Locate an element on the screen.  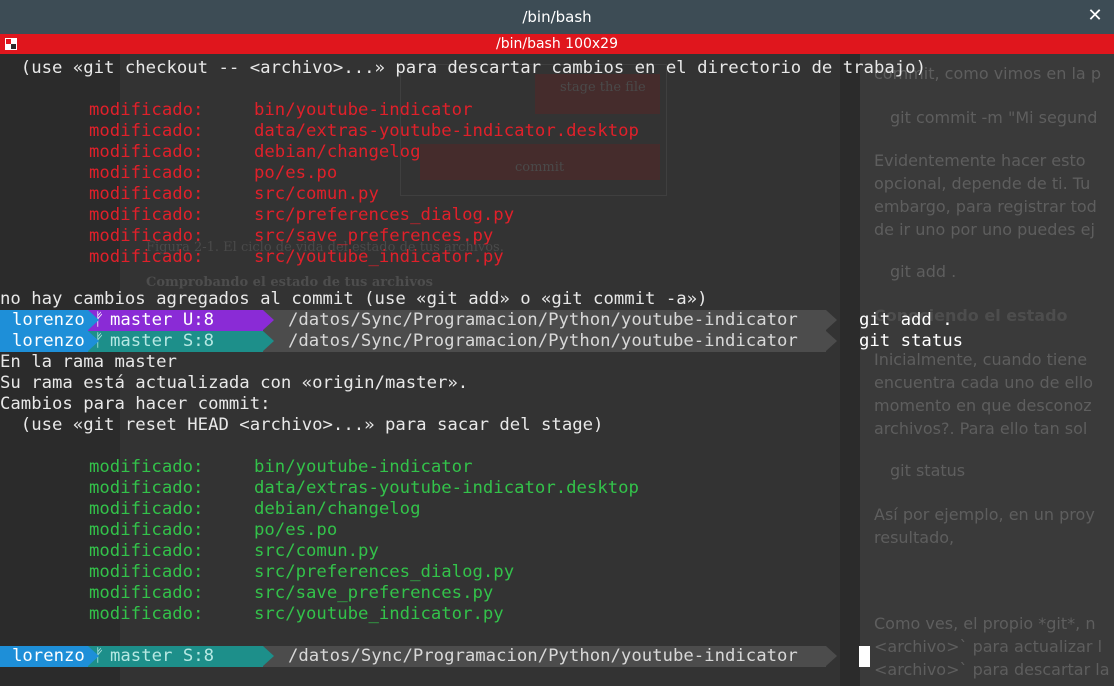
modified-file-line: modificado: po/es.po is located at coordinates (557, 173).